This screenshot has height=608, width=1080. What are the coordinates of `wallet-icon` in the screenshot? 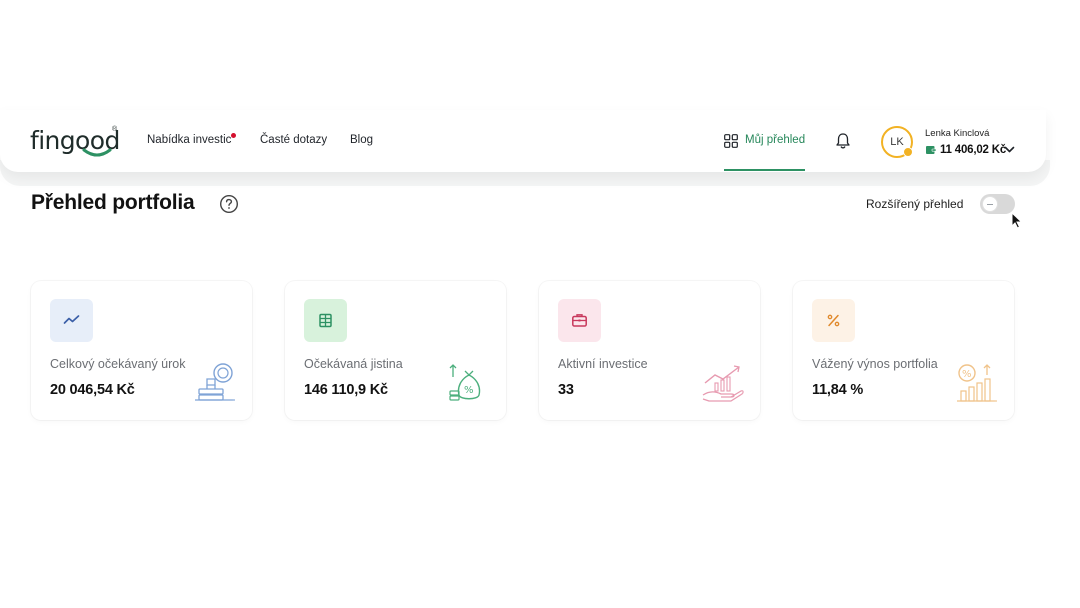 It's located at (931, 150).